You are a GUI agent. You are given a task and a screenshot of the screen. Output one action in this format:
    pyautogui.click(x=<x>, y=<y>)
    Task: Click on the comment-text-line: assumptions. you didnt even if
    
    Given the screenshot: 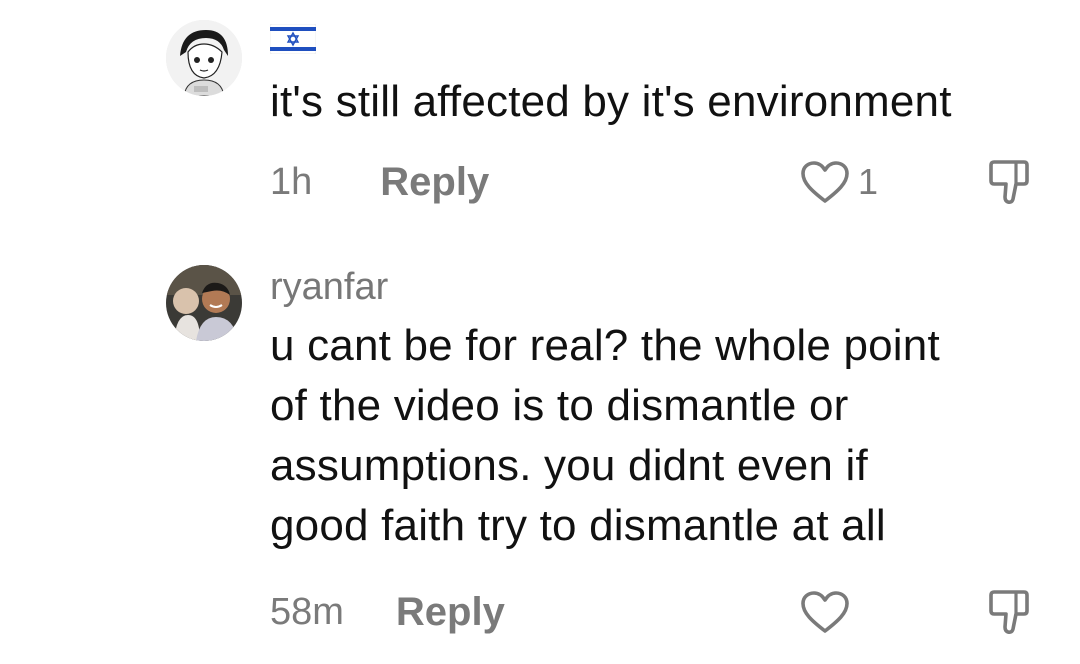 What is the action you would take?
    pyautogui.click(x=569, y=465)
    